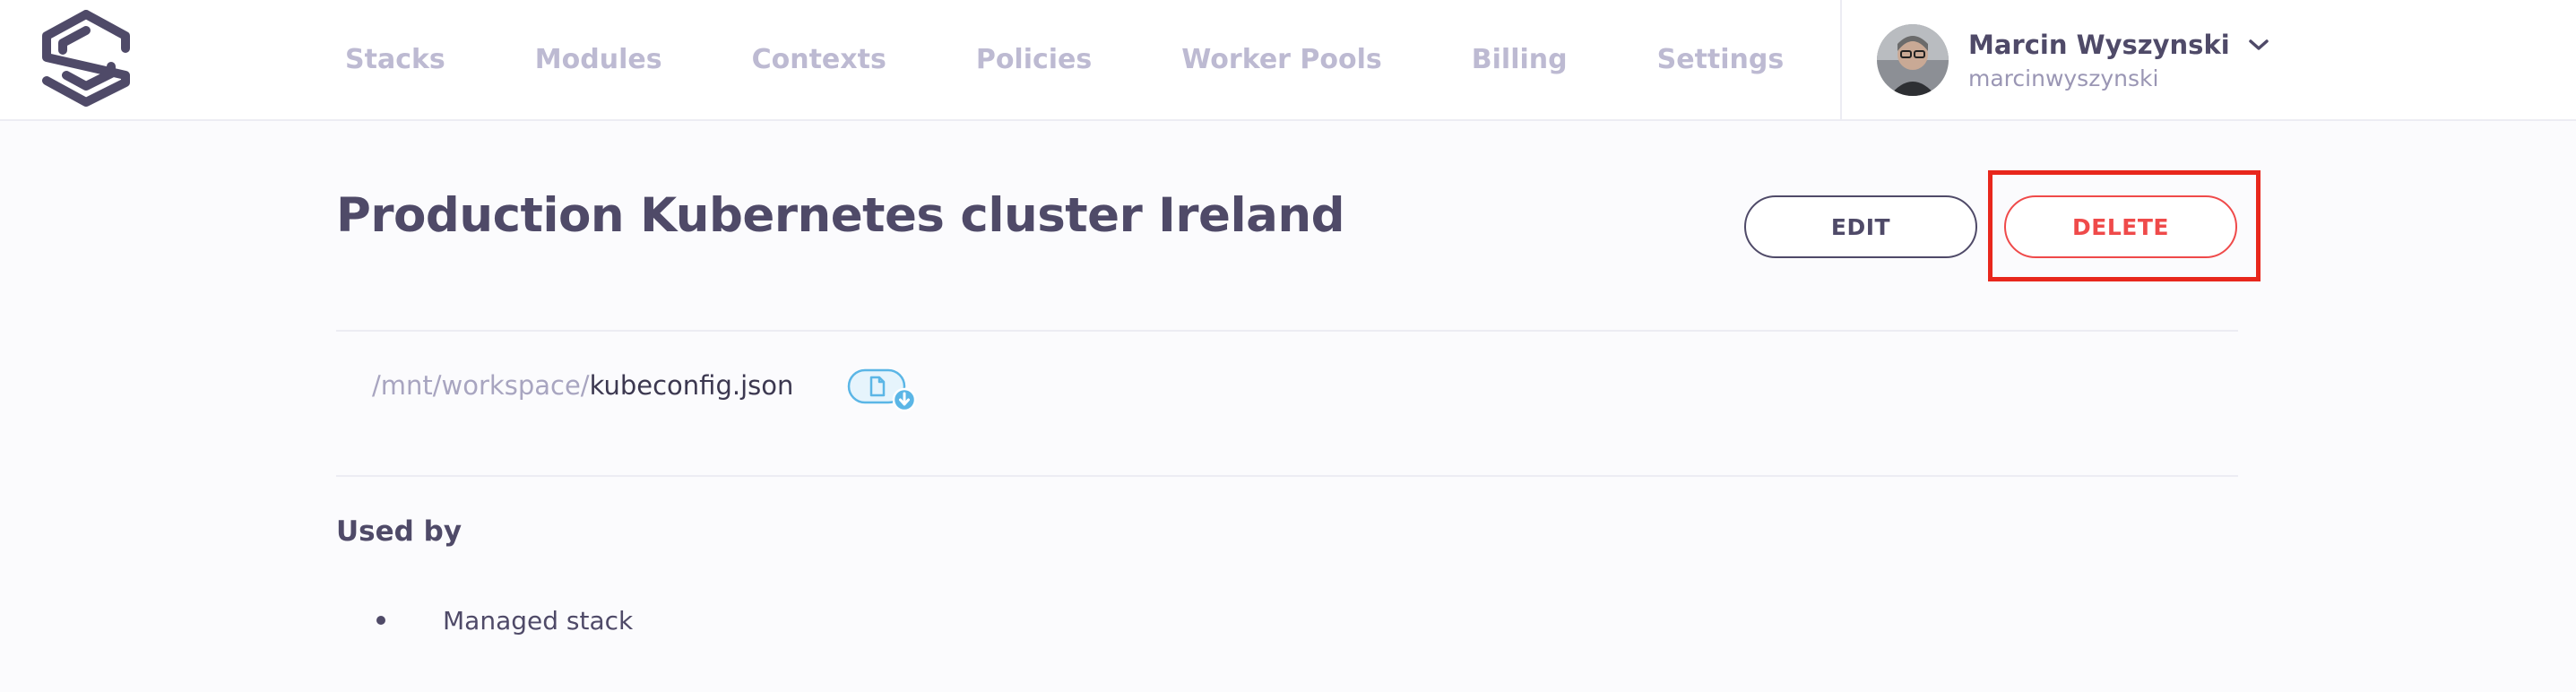  I want to click on mounted-file-path: /mnt/workspace/ kubeconfig.json, so click(582, 385).